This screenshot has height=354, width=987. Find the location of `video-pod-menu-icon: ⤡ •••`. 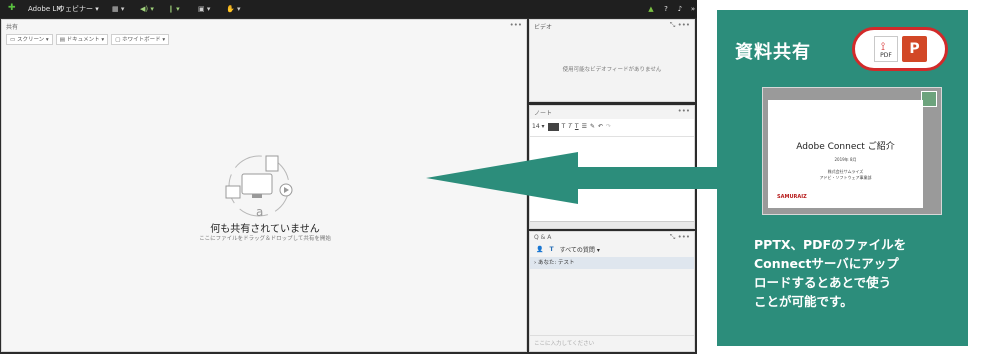

video-pod-menu-icon: ⤡ ••• is located at coordinates (680, 25).